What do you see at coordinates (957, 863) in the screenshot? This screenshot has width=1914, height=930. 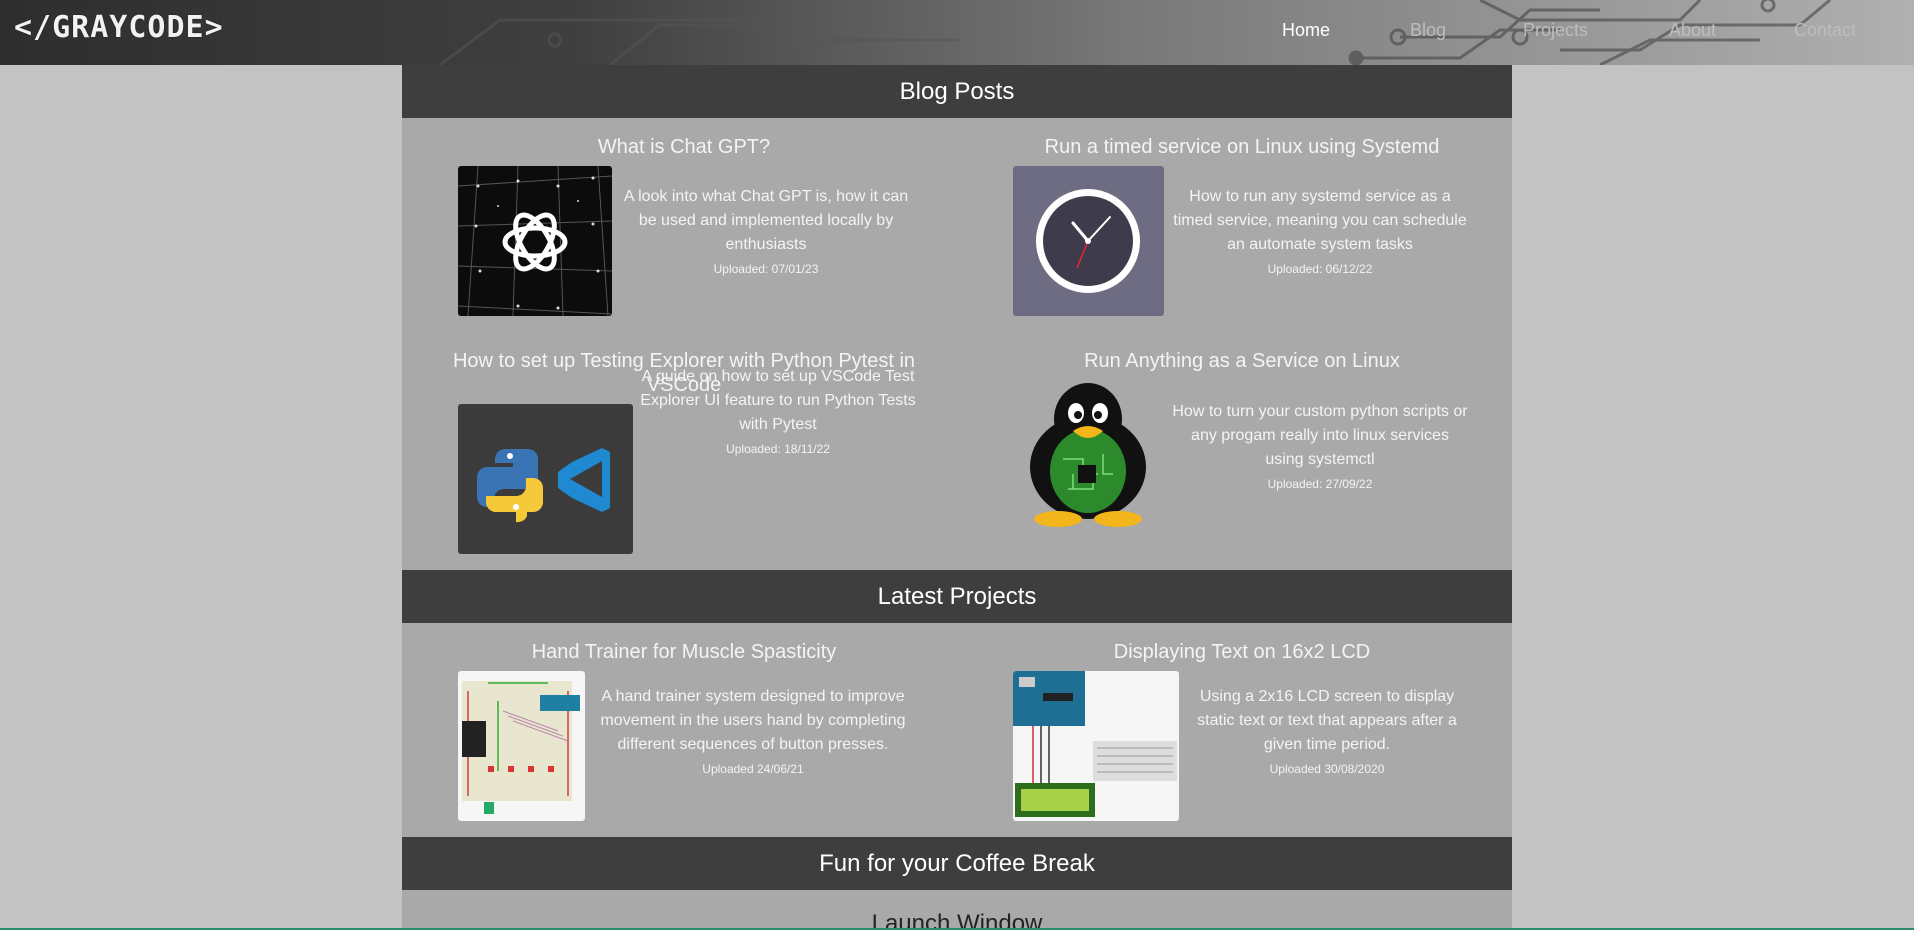 I see `coffee-section-heading: Fun for your Coffee Break` at bounding box center [957, 863].